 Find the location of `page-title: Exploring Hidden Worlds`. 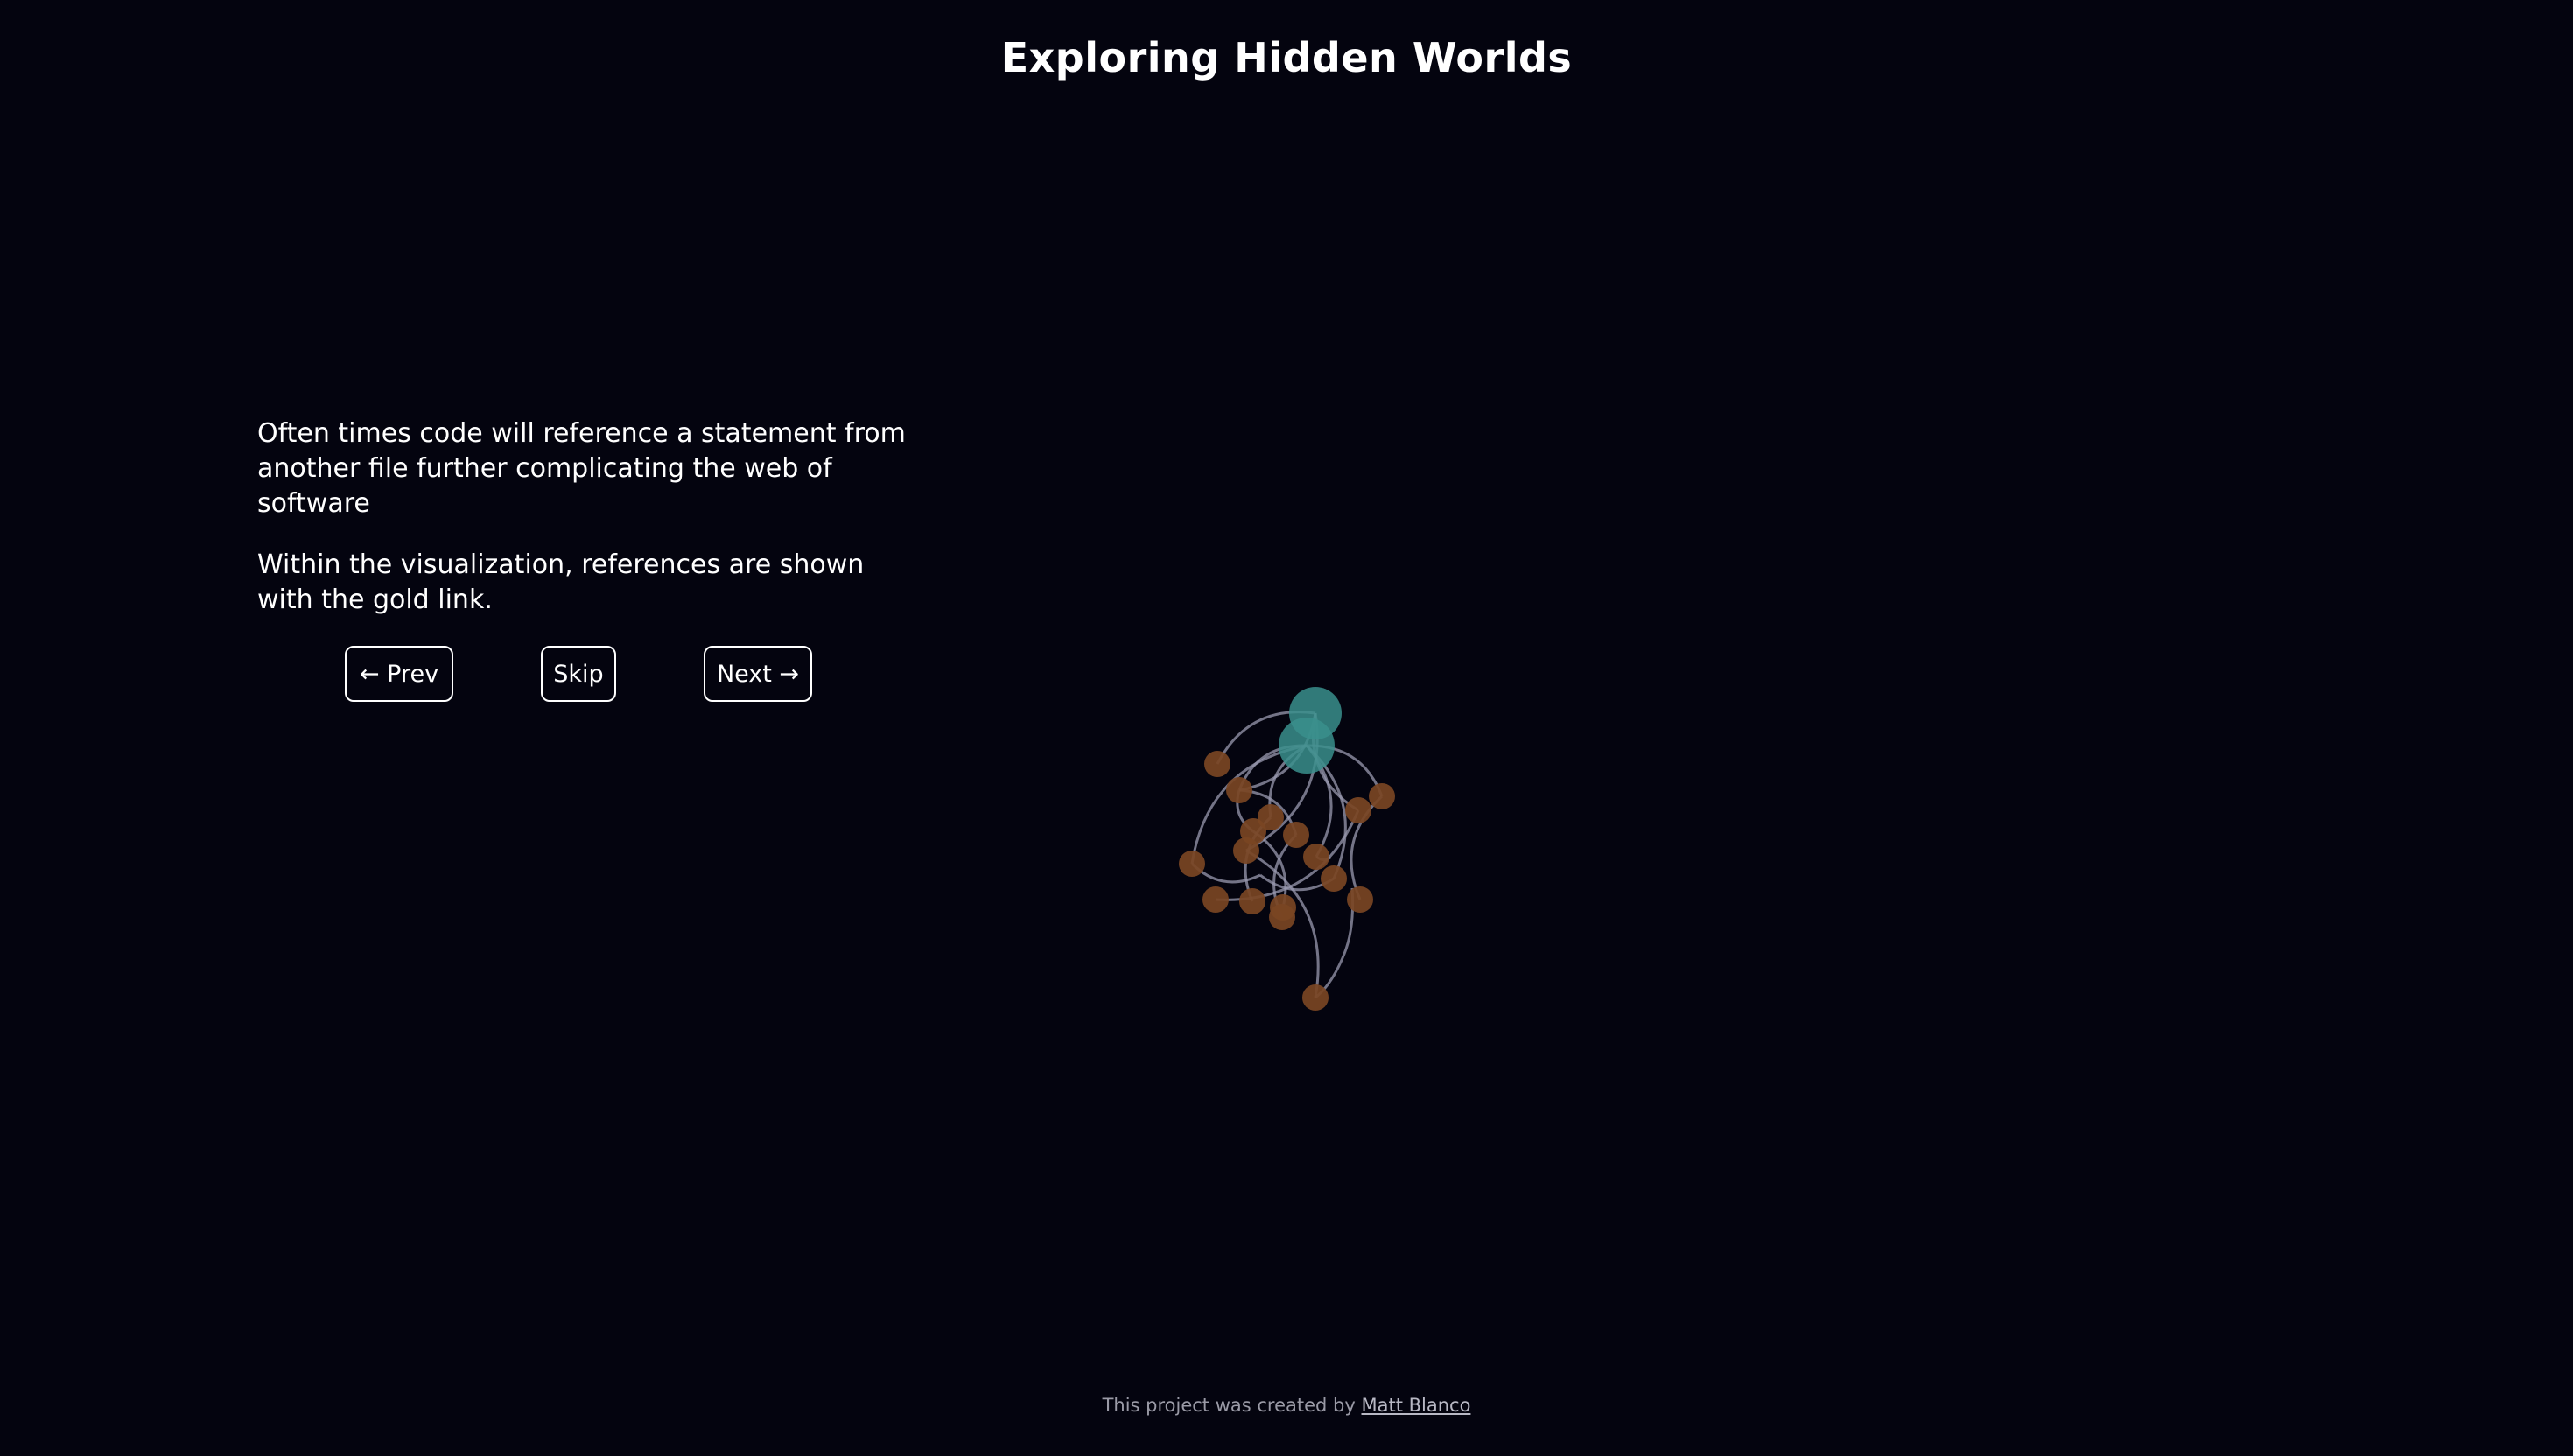

page-title: Exploring Hidden Worlds is located at coordinates (1286, 57).